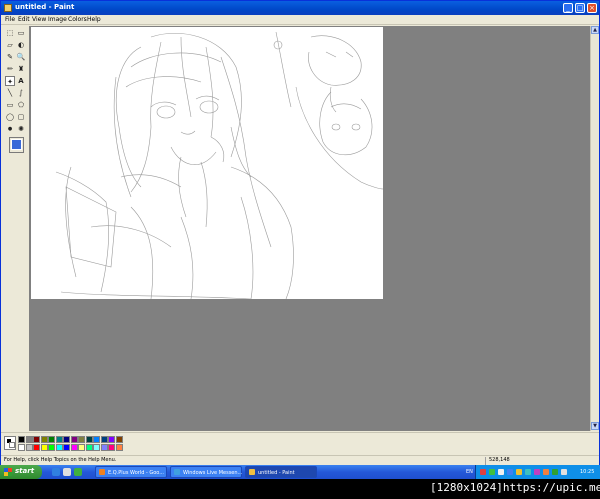 The image size is (600, 499). I want to click on brush-shape-star-icon: ✺, so click(21, 129).